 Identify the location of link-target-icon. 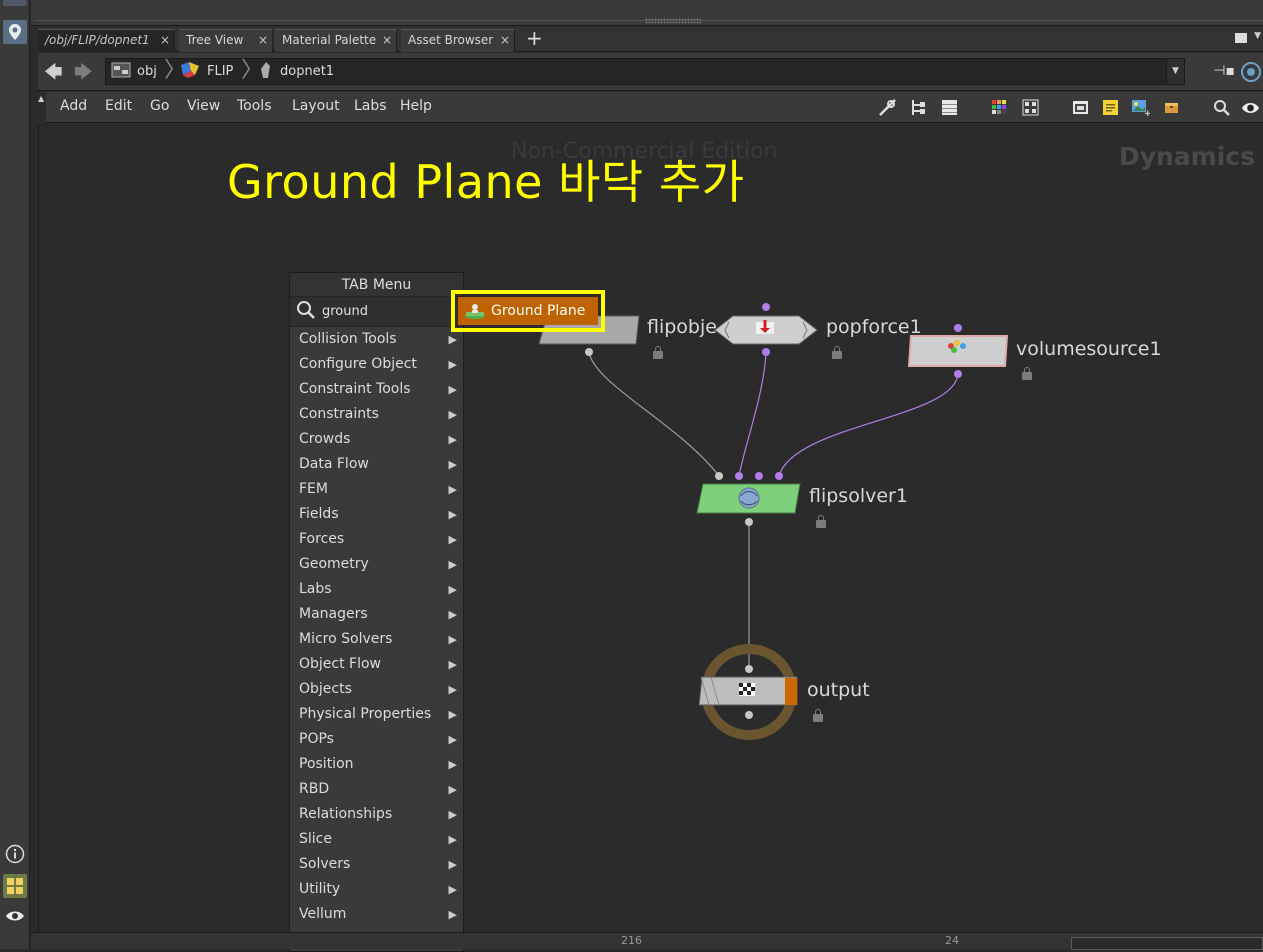
(1251, 72).